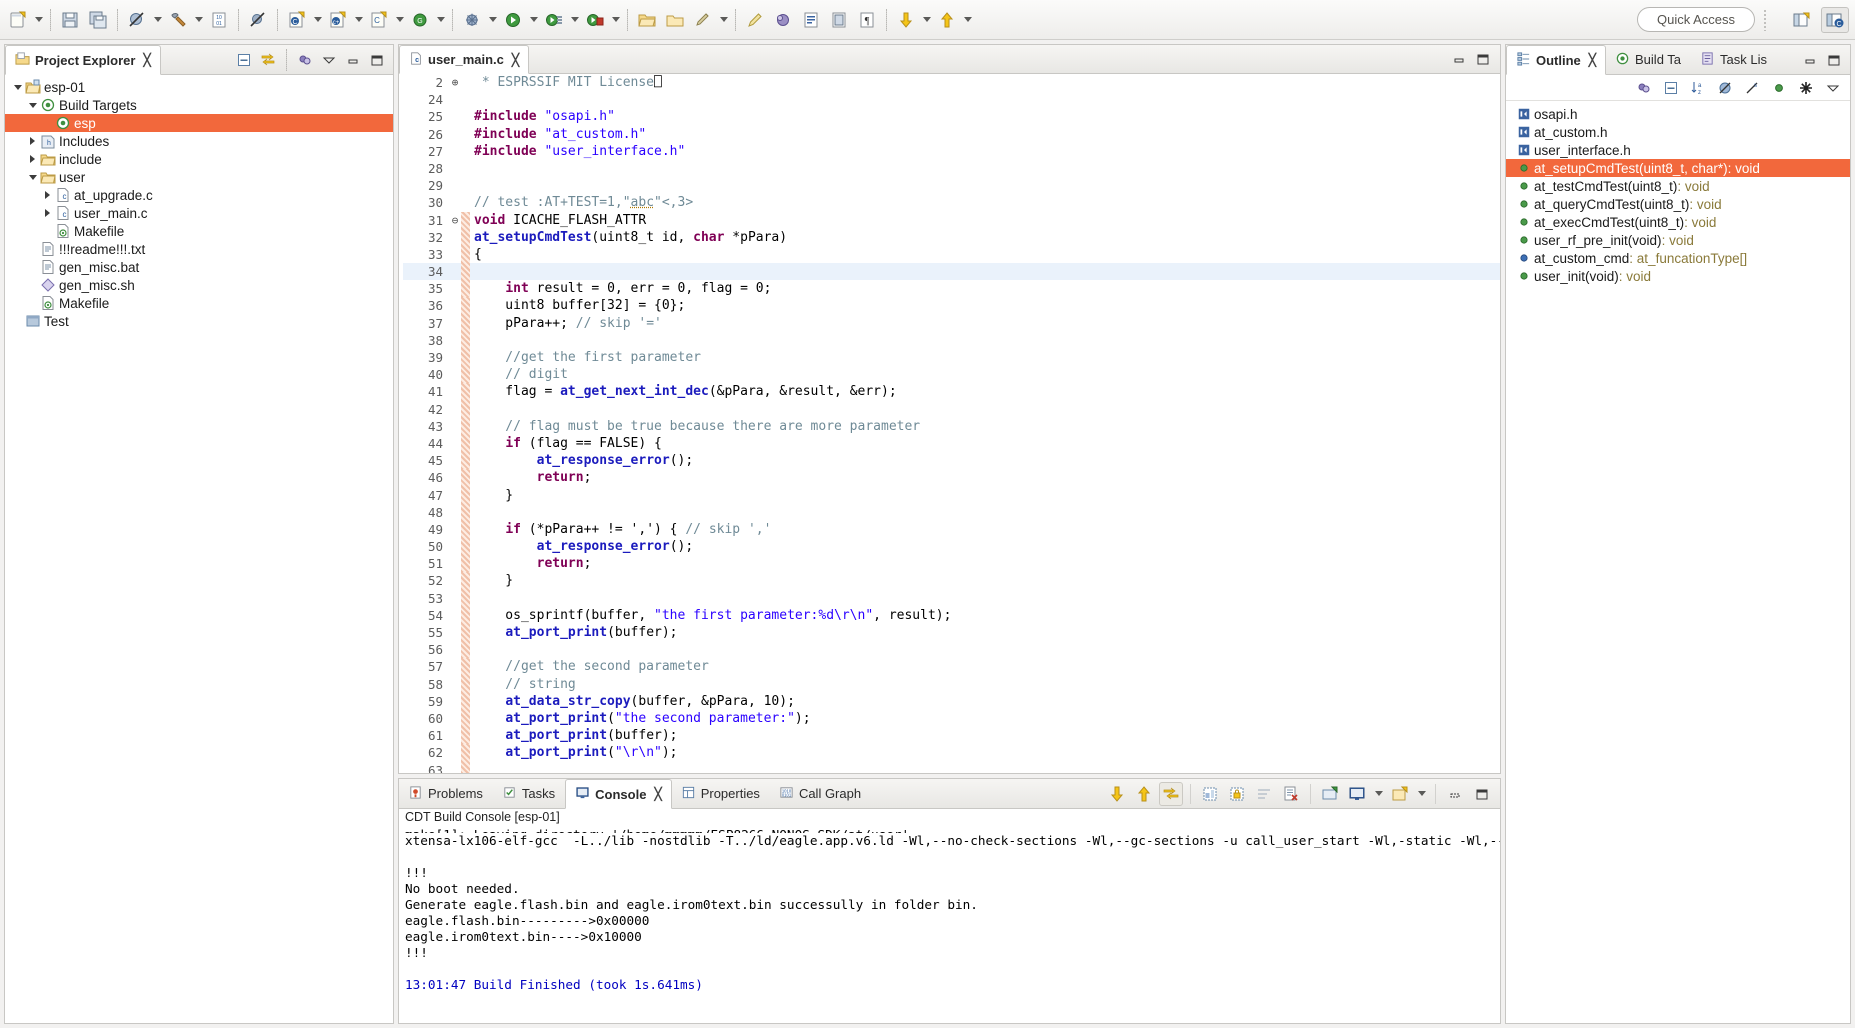 The height and width of the screenshot is (1028, 1855). I want to click on code-source: at_port_print("the second parameter:");, so click(985, 718).